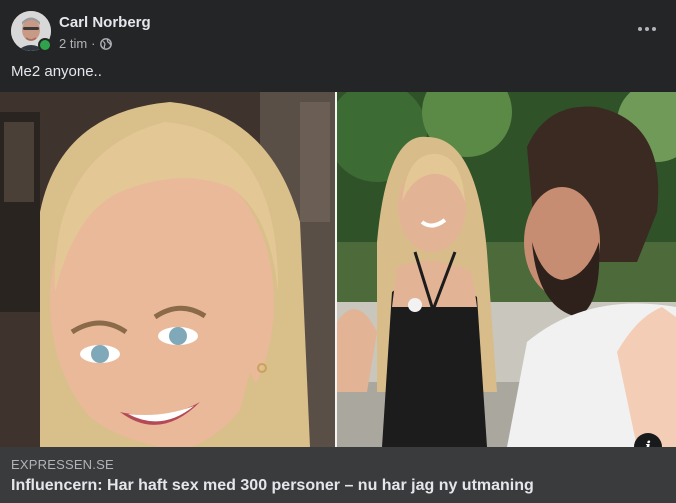 This screenshot has height=503, width=676. I want to click on globe-icon, so click(105, 43).